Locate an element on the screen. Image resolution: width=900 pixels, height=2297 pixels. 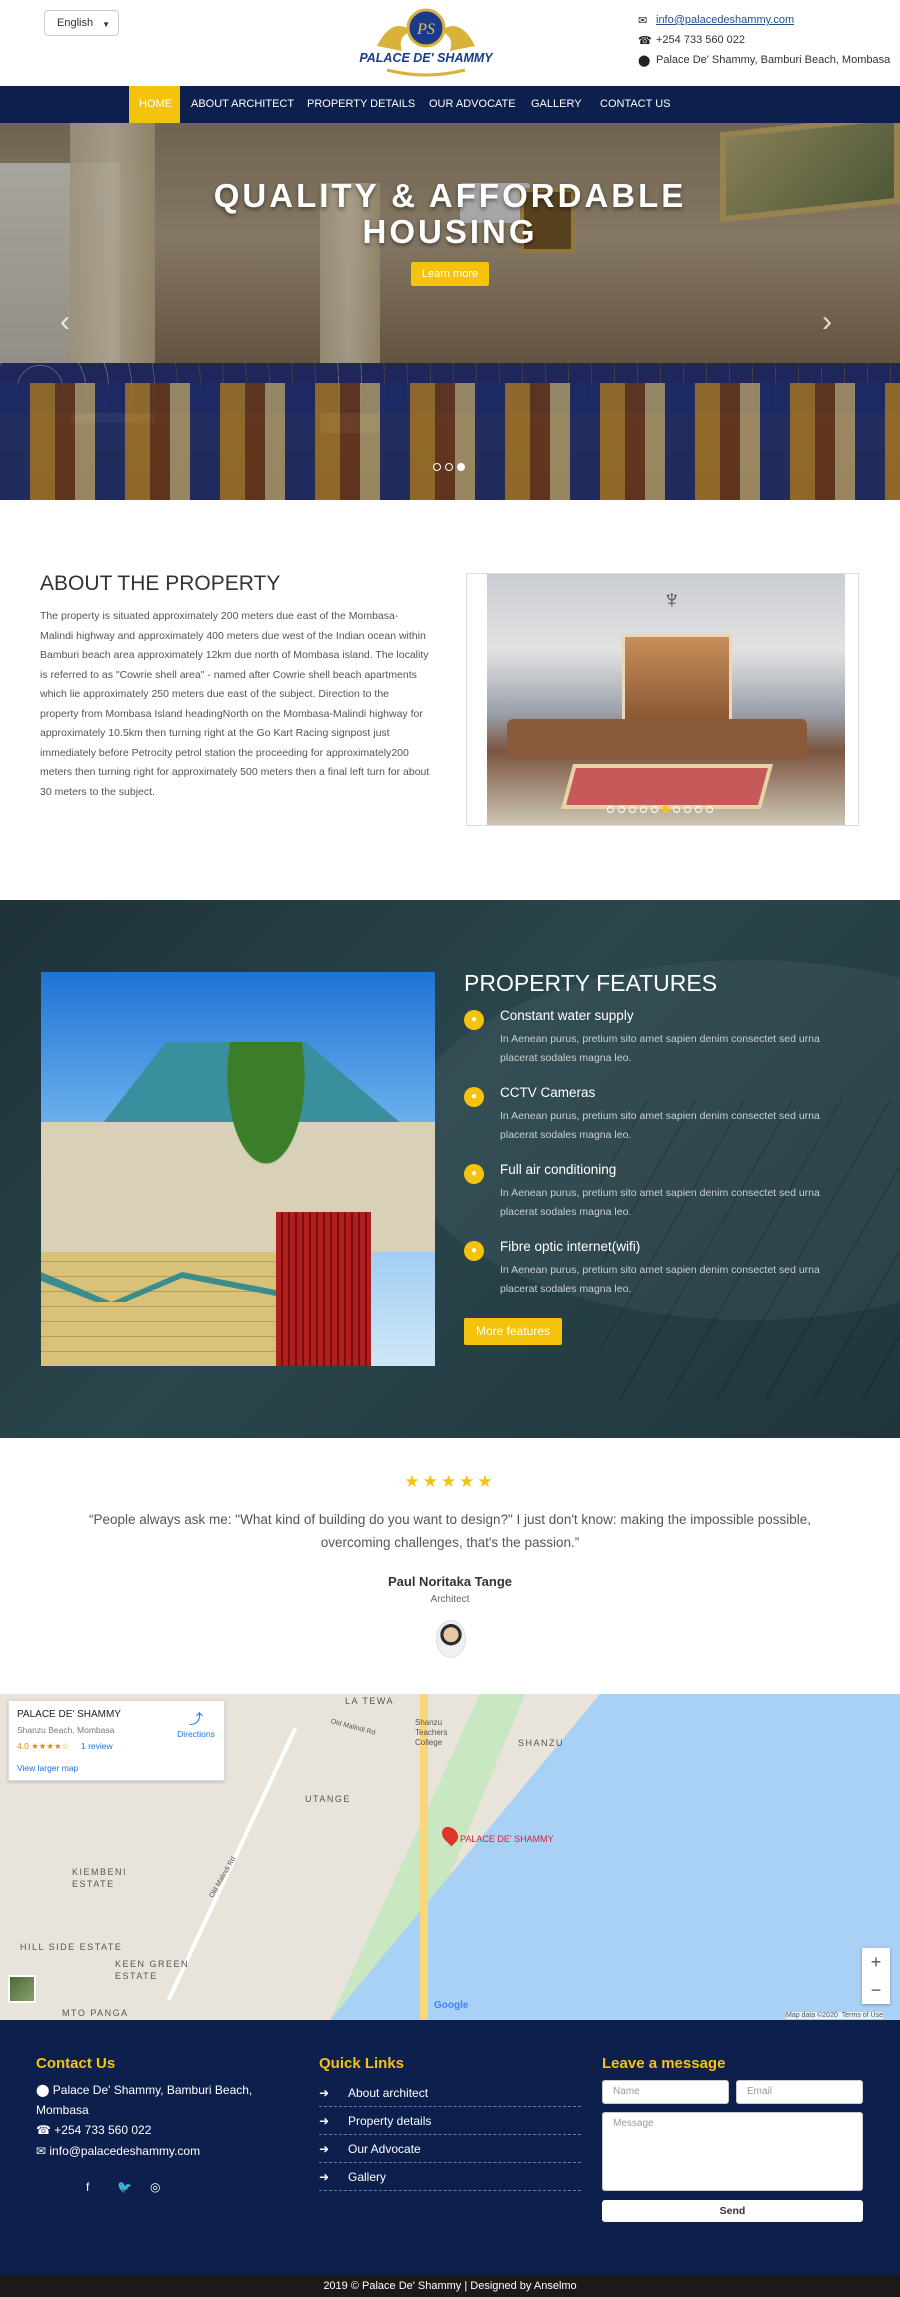
quick-link-property-details: ➜ Property details is located at coordinates (450, 2121).